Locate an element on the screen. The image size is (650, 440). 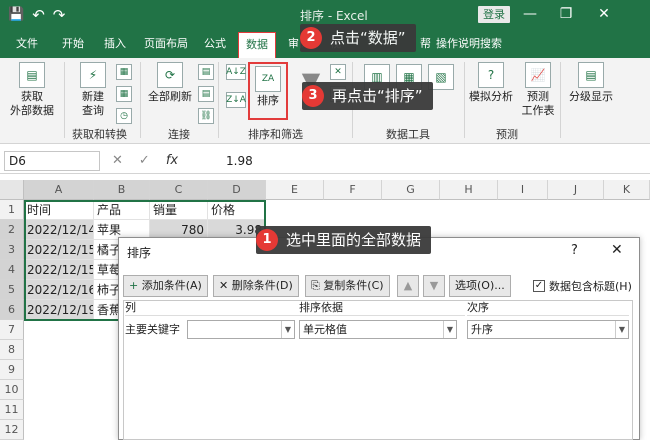
col-header-i: I is located at coordinates (523, 190).